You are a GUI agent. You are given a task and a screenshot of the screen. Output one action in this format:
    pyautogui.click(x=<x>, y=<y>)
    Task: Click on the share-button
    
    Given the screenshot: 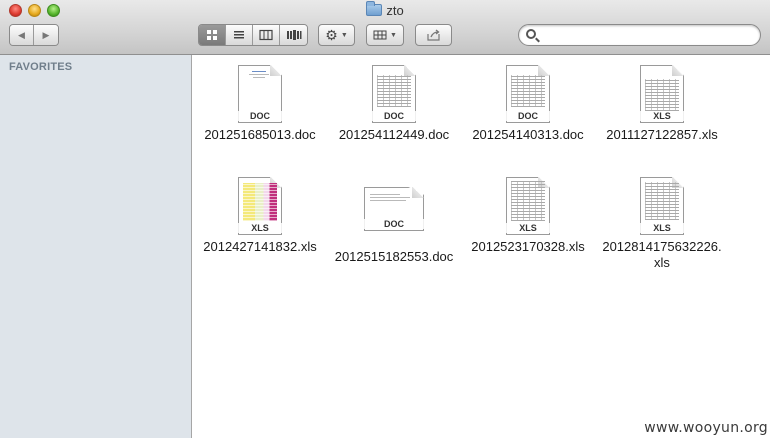 What is the action you would take?
    pyautogui.click(x=433, y=35)
    